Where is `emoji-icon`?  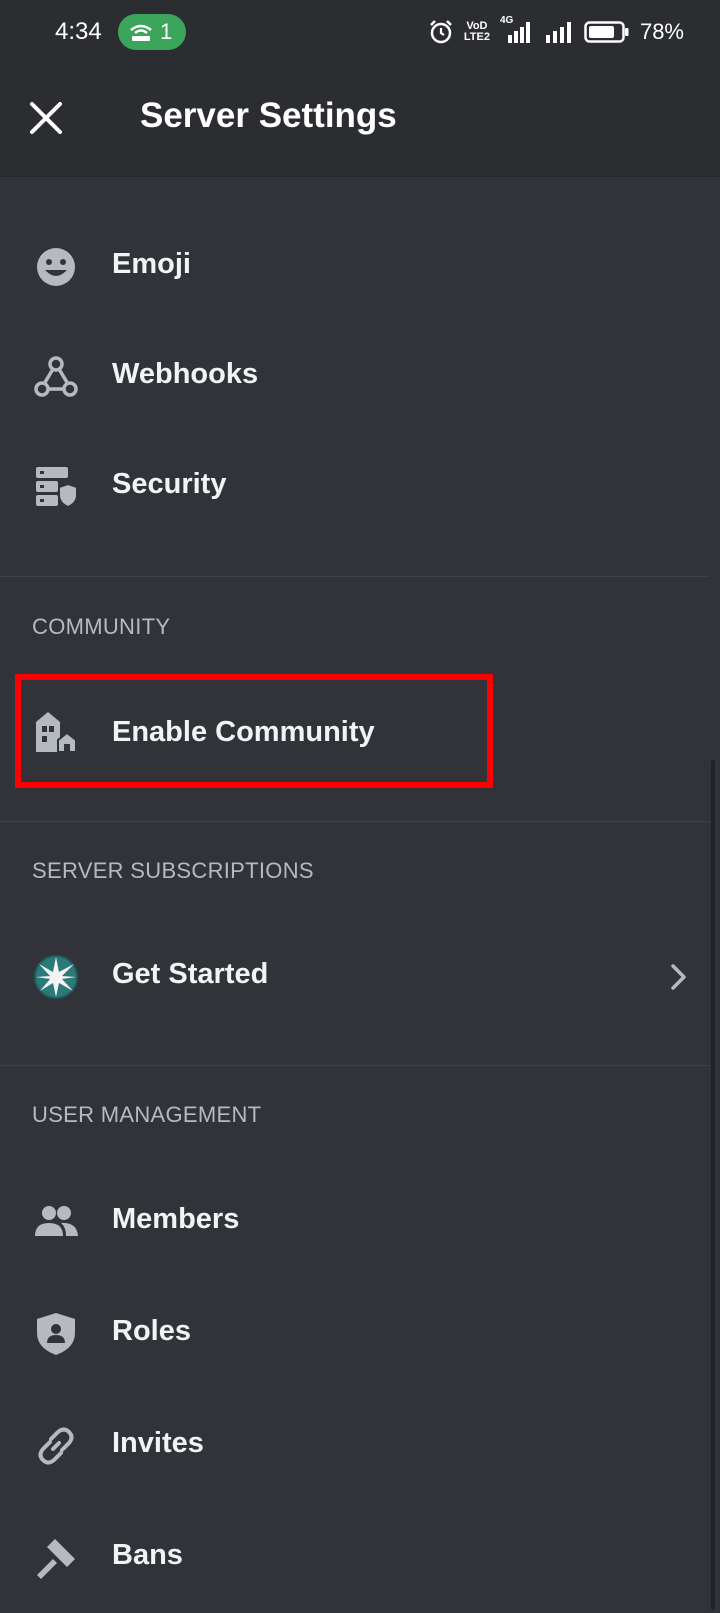 emoji-icon is located at coordinates (56, 267).